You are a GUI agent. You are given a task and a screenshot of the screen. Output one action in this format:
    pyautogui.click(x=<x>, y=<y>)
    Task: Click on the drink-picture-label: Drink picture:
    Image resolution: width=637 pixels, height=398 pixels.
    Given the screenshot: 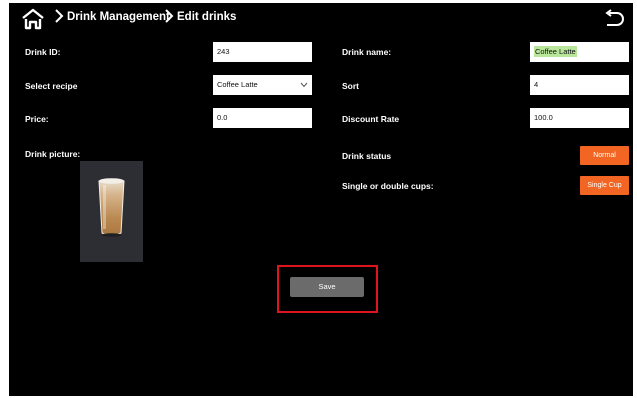 What is the action you would take?
    pyautogui.click(x=53, y=154)
    